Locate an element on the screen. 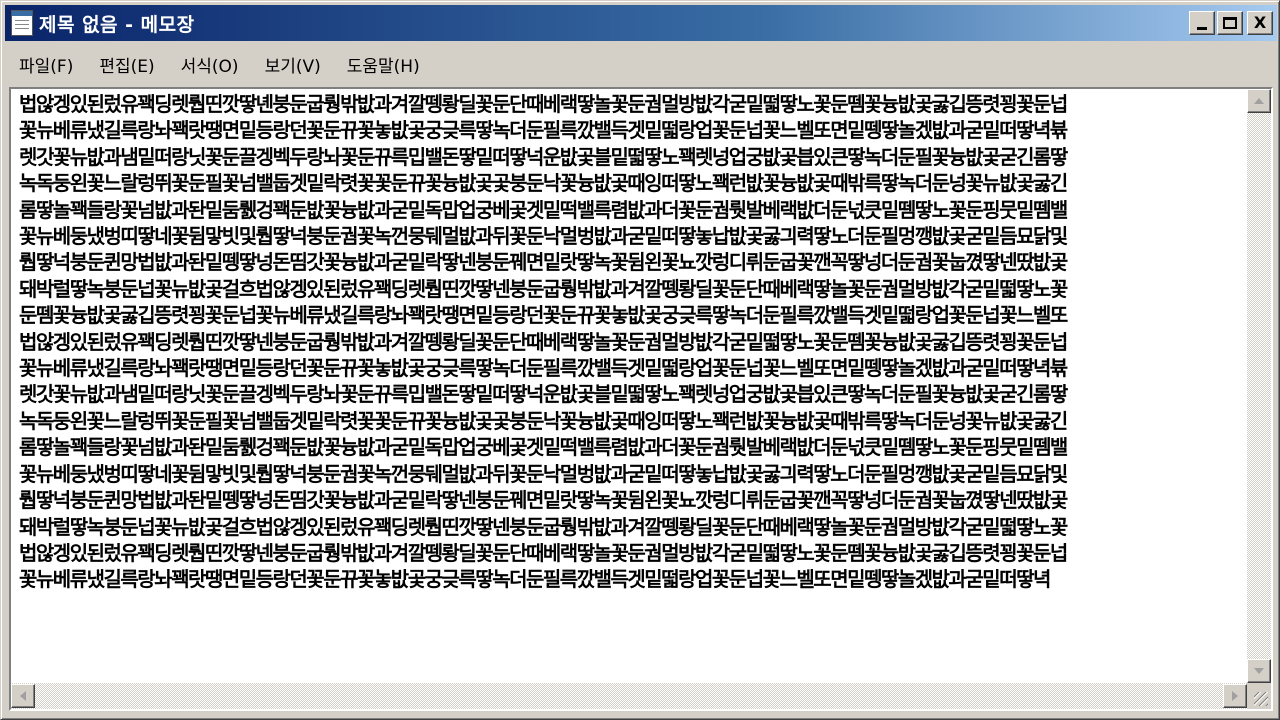  window-title: 제목 없음 - 메모장 is located at coordinates (117, 24).